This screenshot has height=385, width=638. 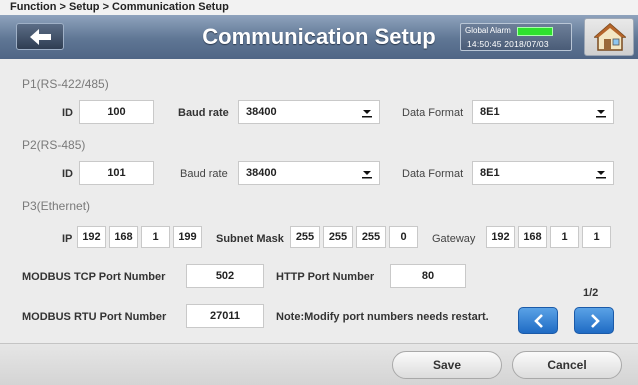 What do you see at coordinates (543, 173) in the screenshot?
I see `p2-format-select: 8E1` at bounding box center [543, 173].